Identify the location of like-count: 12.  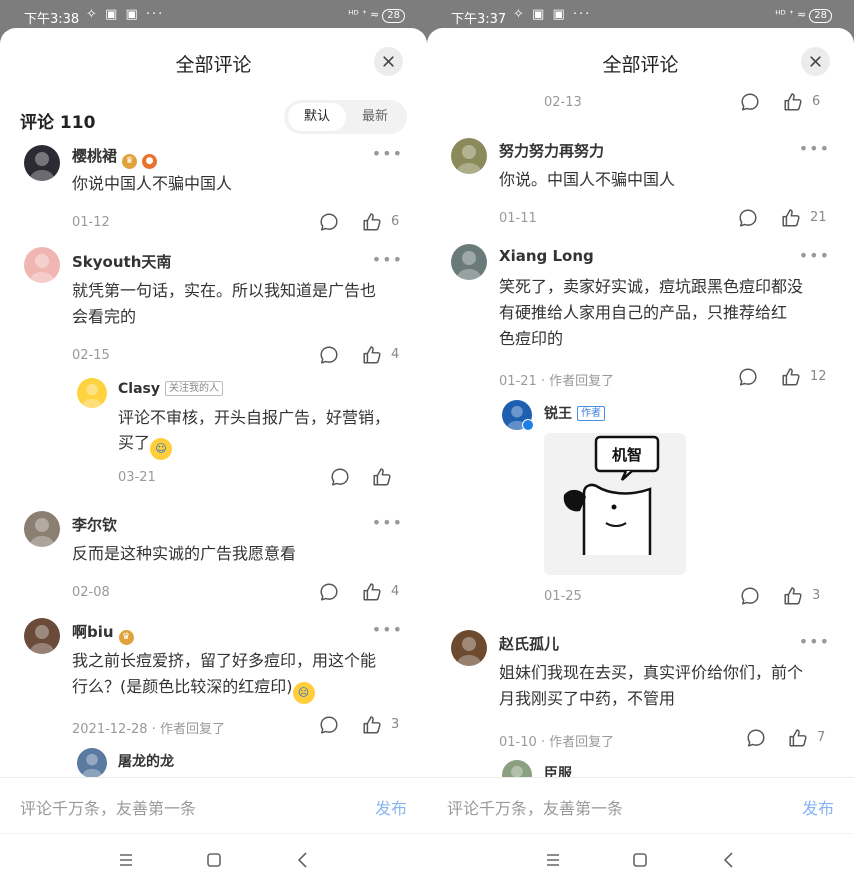
(818, 376).